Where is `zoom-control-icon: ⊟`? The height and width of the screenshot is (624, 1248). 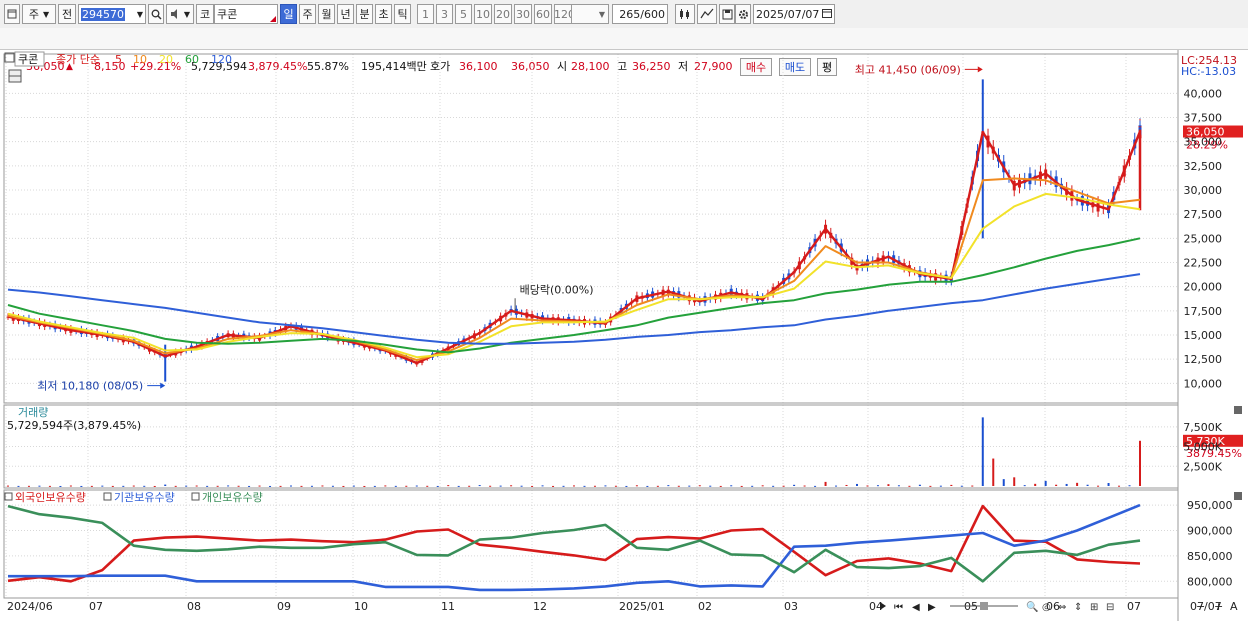 zoom-control-icon: ⊟ is located at coordinates (1110, 607).